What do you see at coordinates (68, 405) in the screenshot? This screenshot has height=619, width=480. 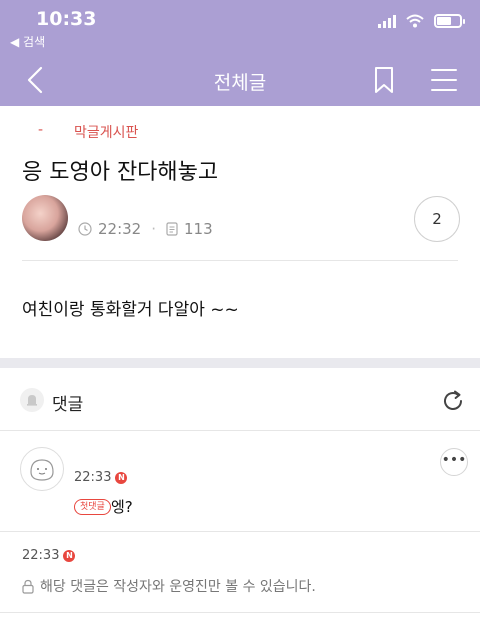 I see `comments-label: 댓글` at bounding box center [68, 405].